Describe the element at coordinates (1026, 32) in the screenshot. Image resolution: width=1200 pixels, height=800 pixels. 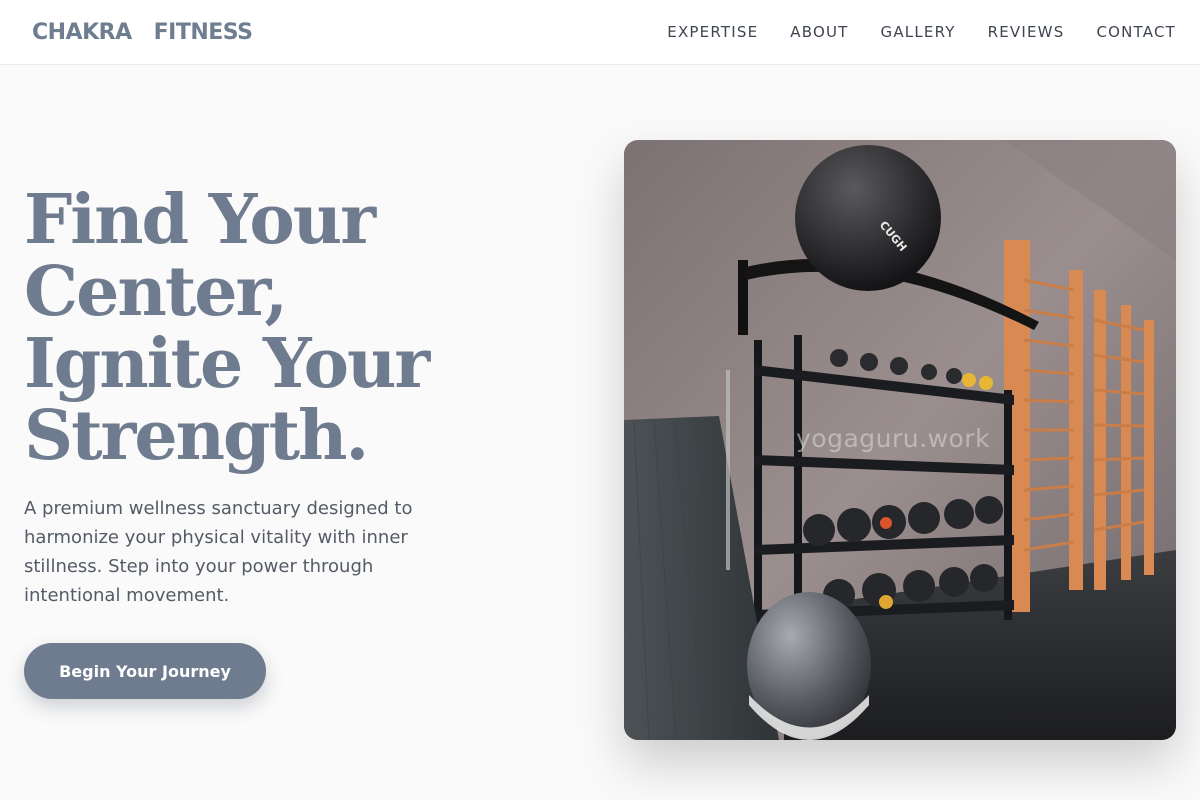
I see `nav-link-reviews: REVIEWS` at that location.